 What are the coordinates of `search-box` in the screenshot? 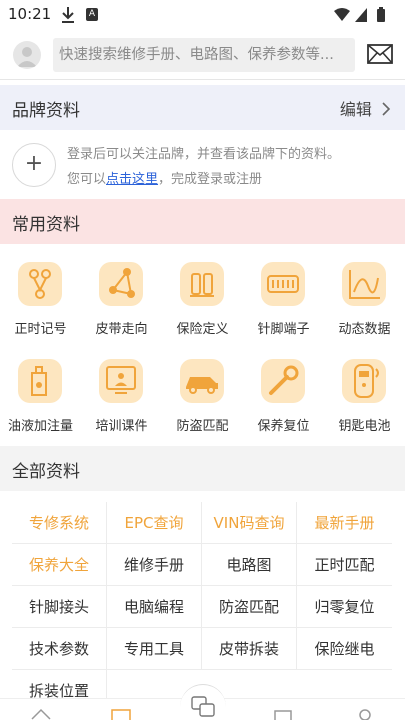 It's located at (204, 55).